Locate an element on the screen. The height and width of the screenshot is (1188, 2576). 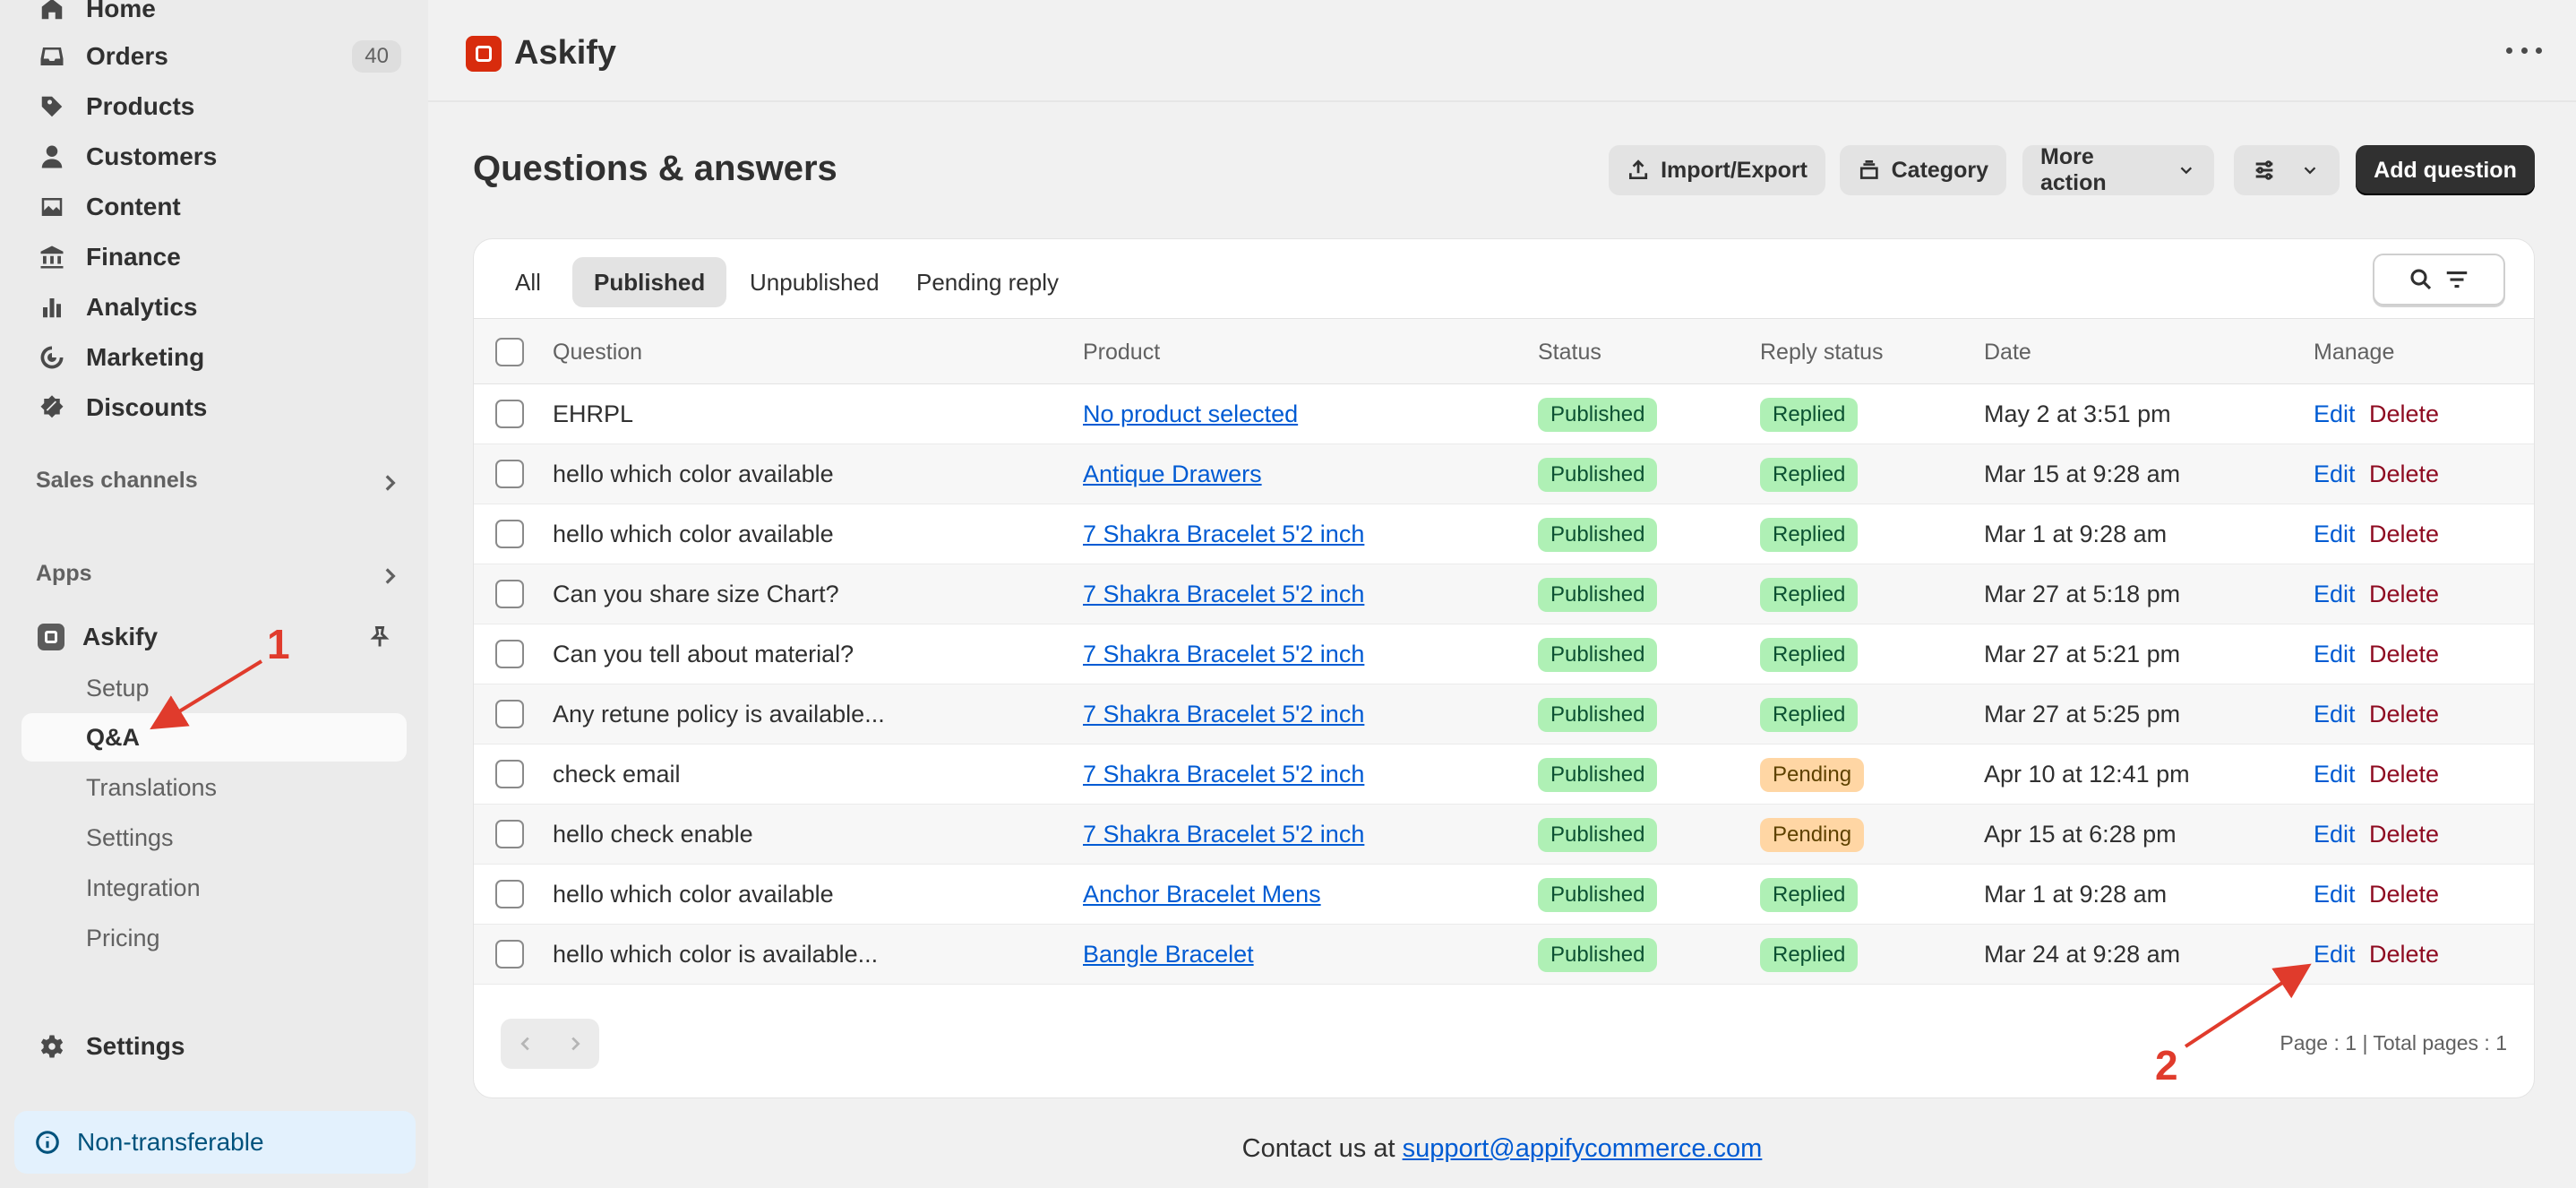
chevron-left-icon is located at coordinates (526, 1044).